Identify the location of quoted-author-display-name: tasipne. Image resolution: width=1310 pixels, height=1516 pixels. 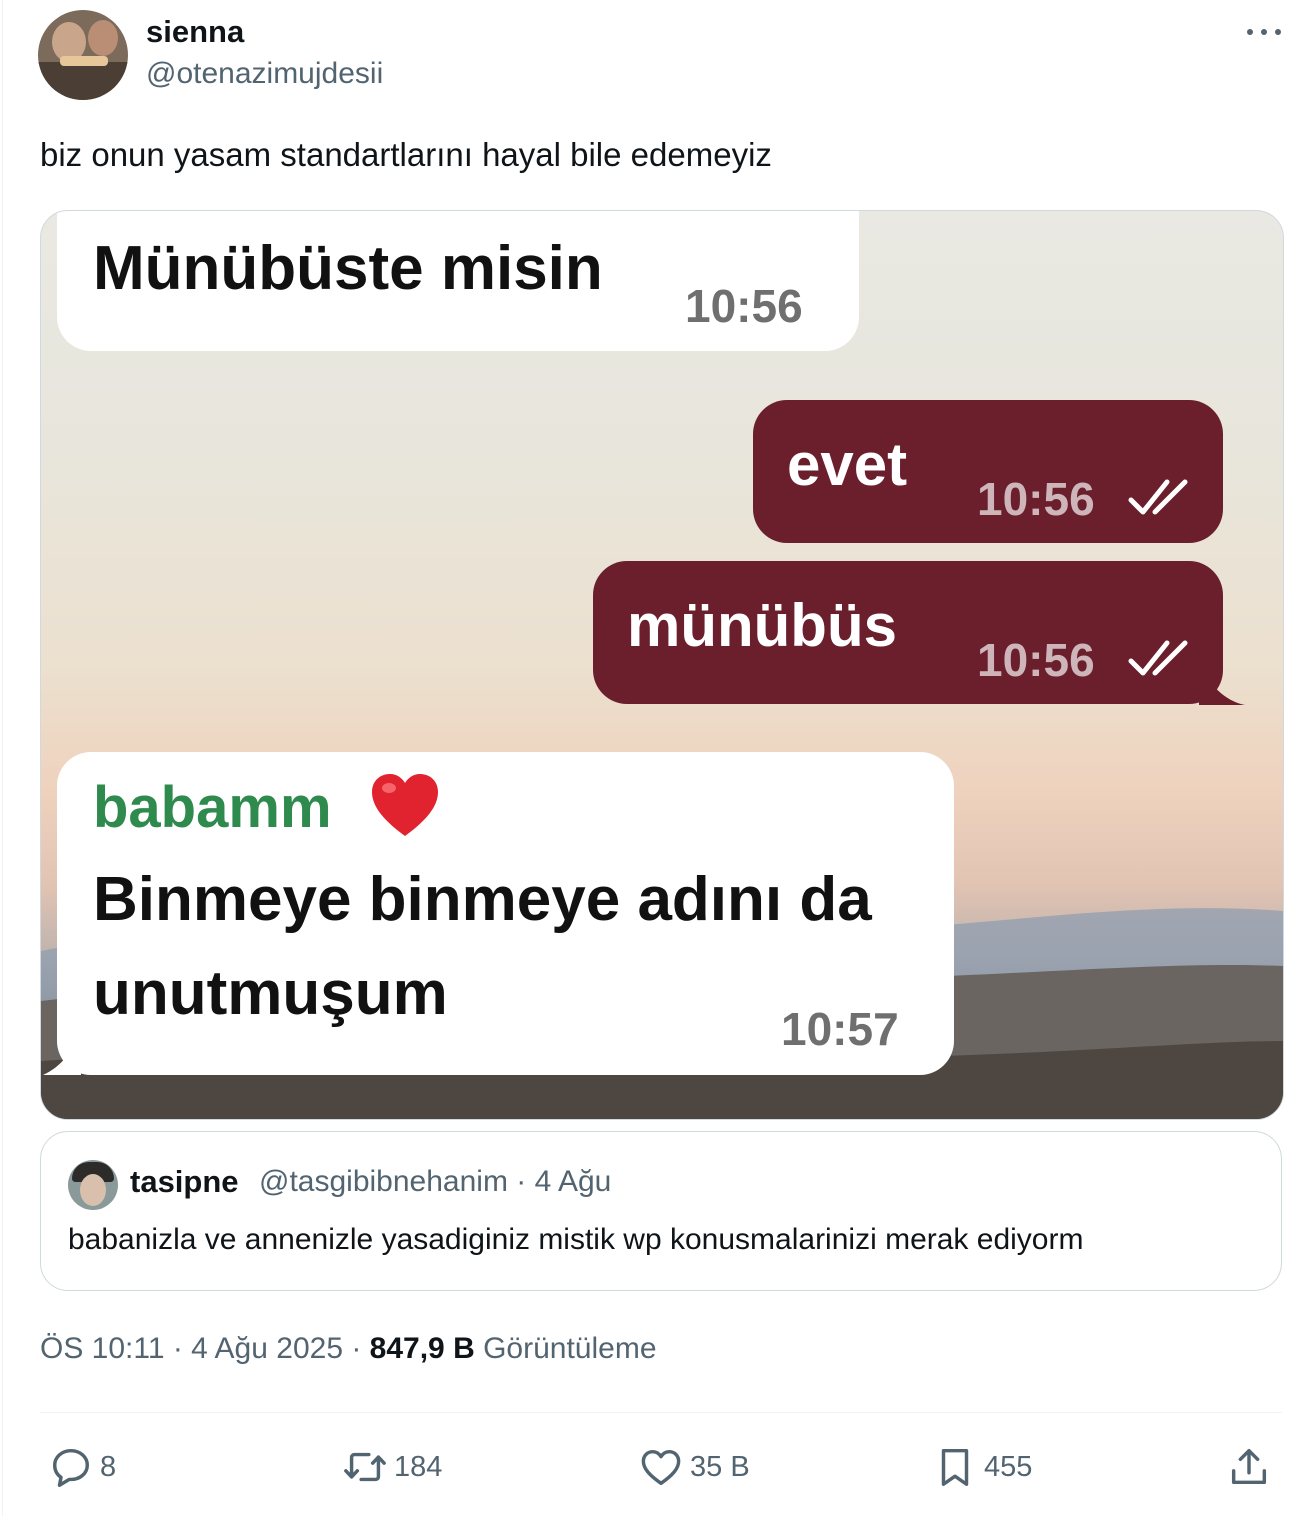
(184, 1182).